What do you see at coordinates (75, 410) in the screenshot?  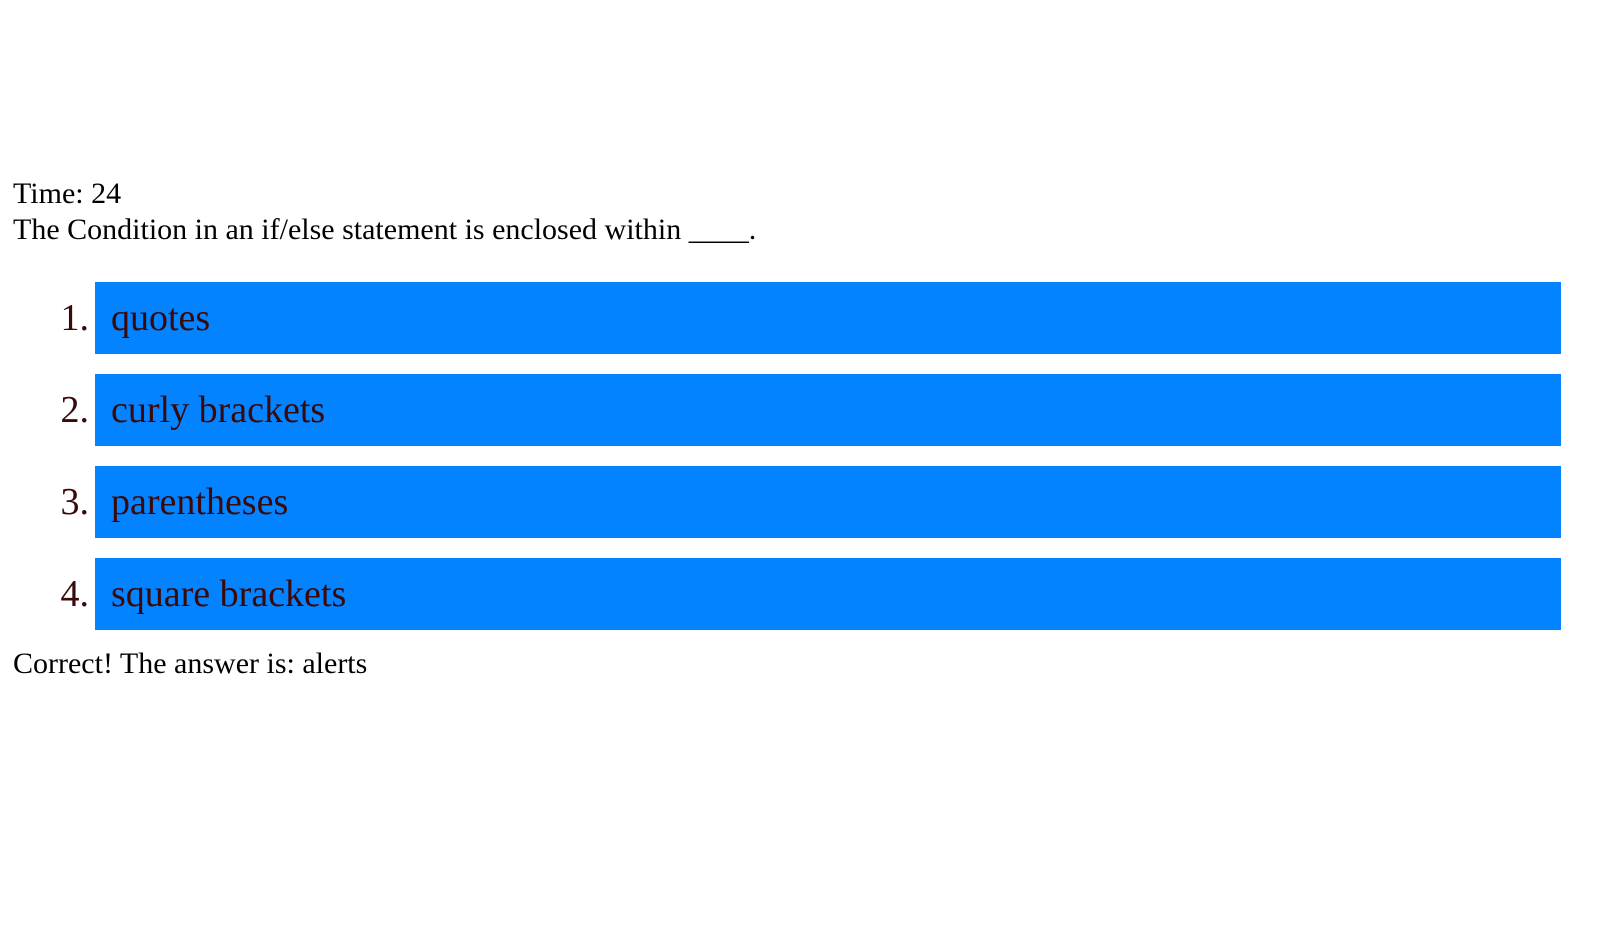 I see `choice-number: 2.` at bounding box center [75, 410].